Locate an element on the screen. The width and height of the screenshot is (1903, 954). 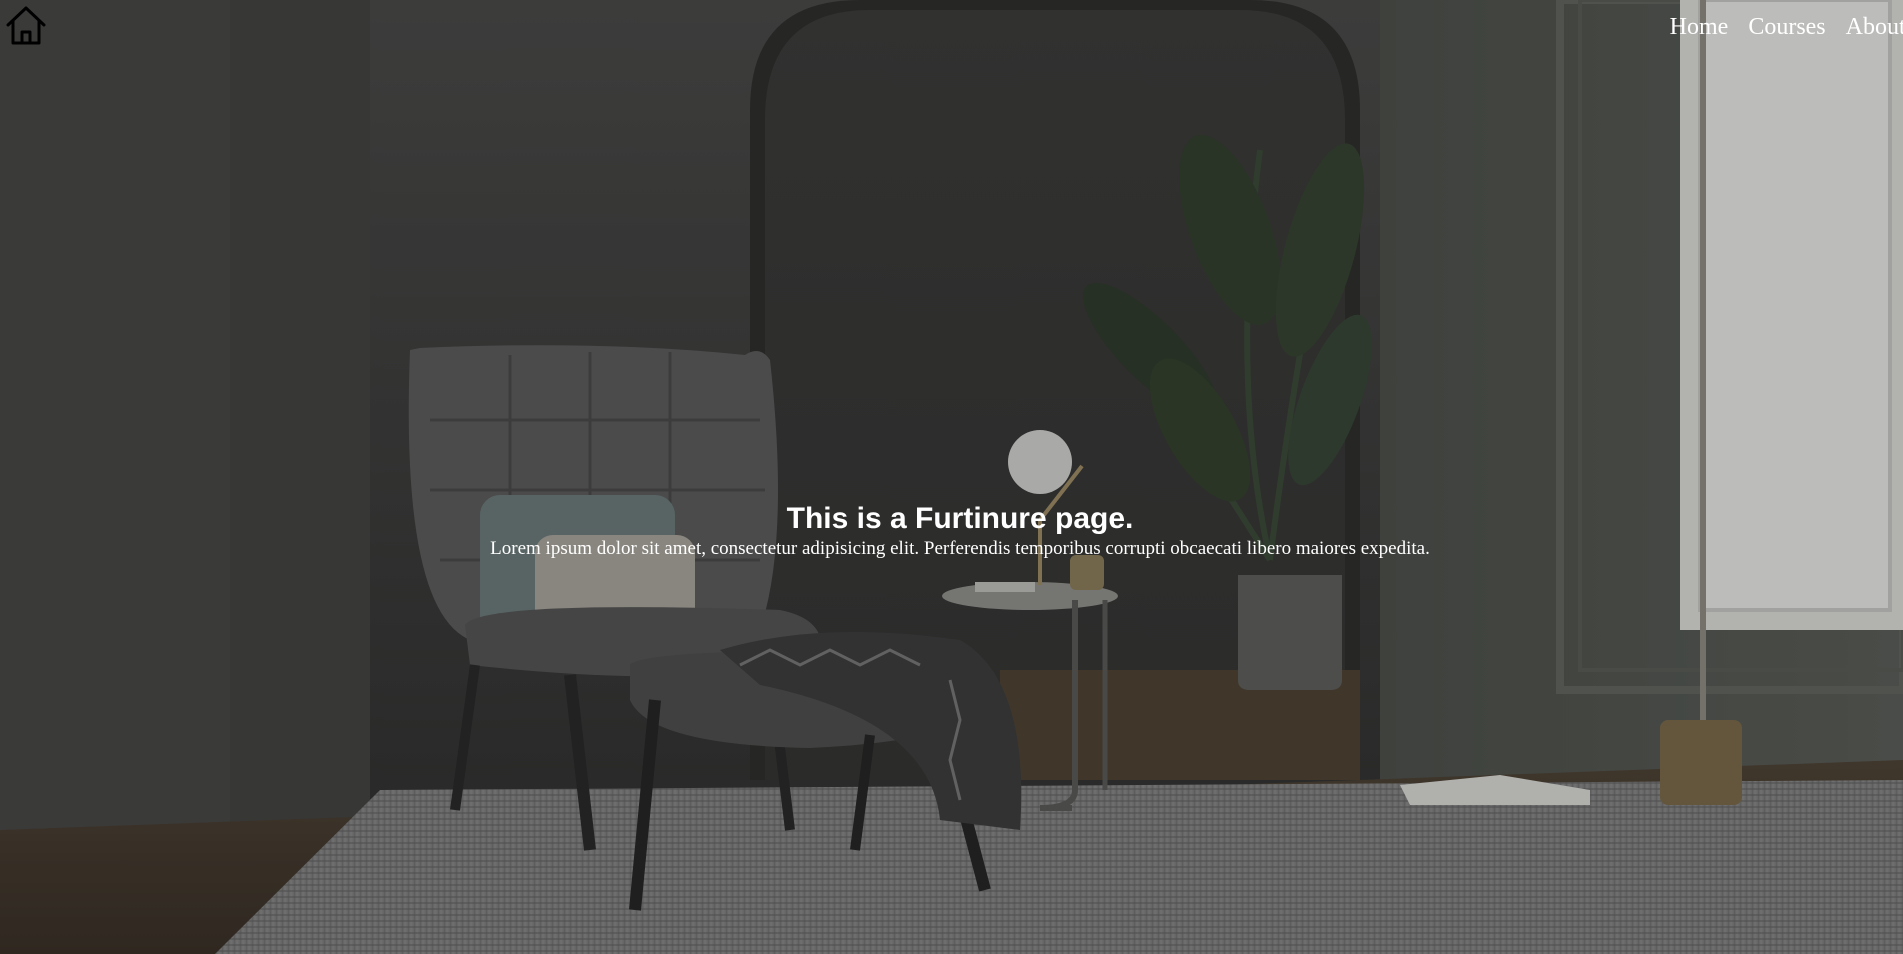
nav-link-home: Home is located at coordinates (1699, 27).